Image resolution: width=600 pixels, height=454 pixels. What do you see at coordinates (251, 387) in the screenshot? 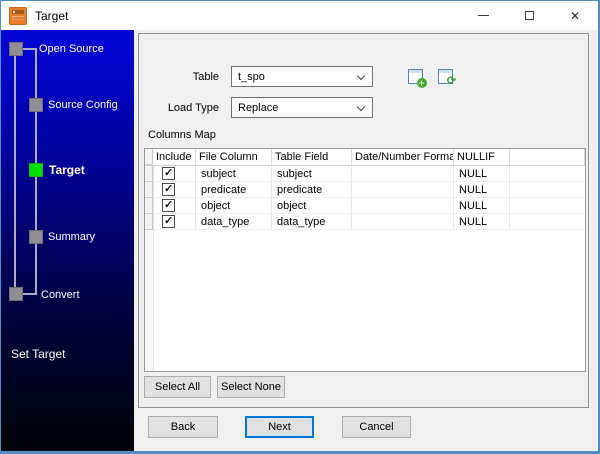
I see `select-none-button: Select None` at bounding box center [251, 387].